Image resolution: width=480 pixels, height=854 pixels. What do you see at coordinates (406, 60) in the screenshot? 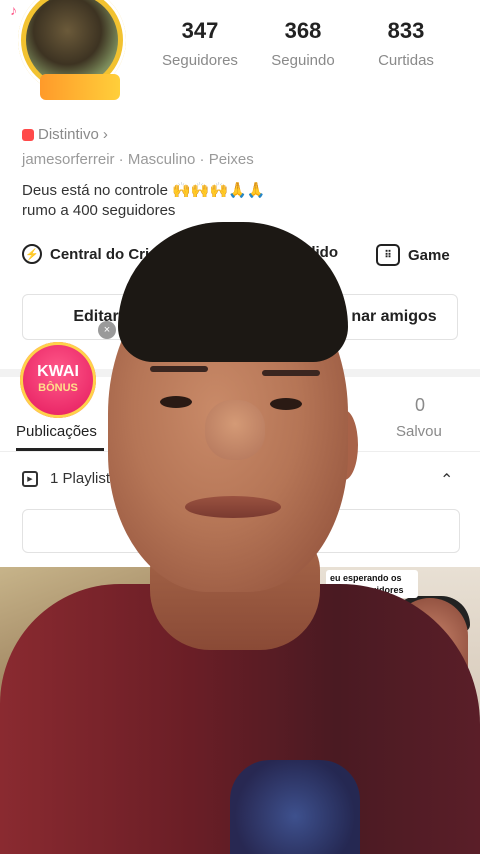
I see `likes-label: Curtidas` at bounding box center [406, 60].